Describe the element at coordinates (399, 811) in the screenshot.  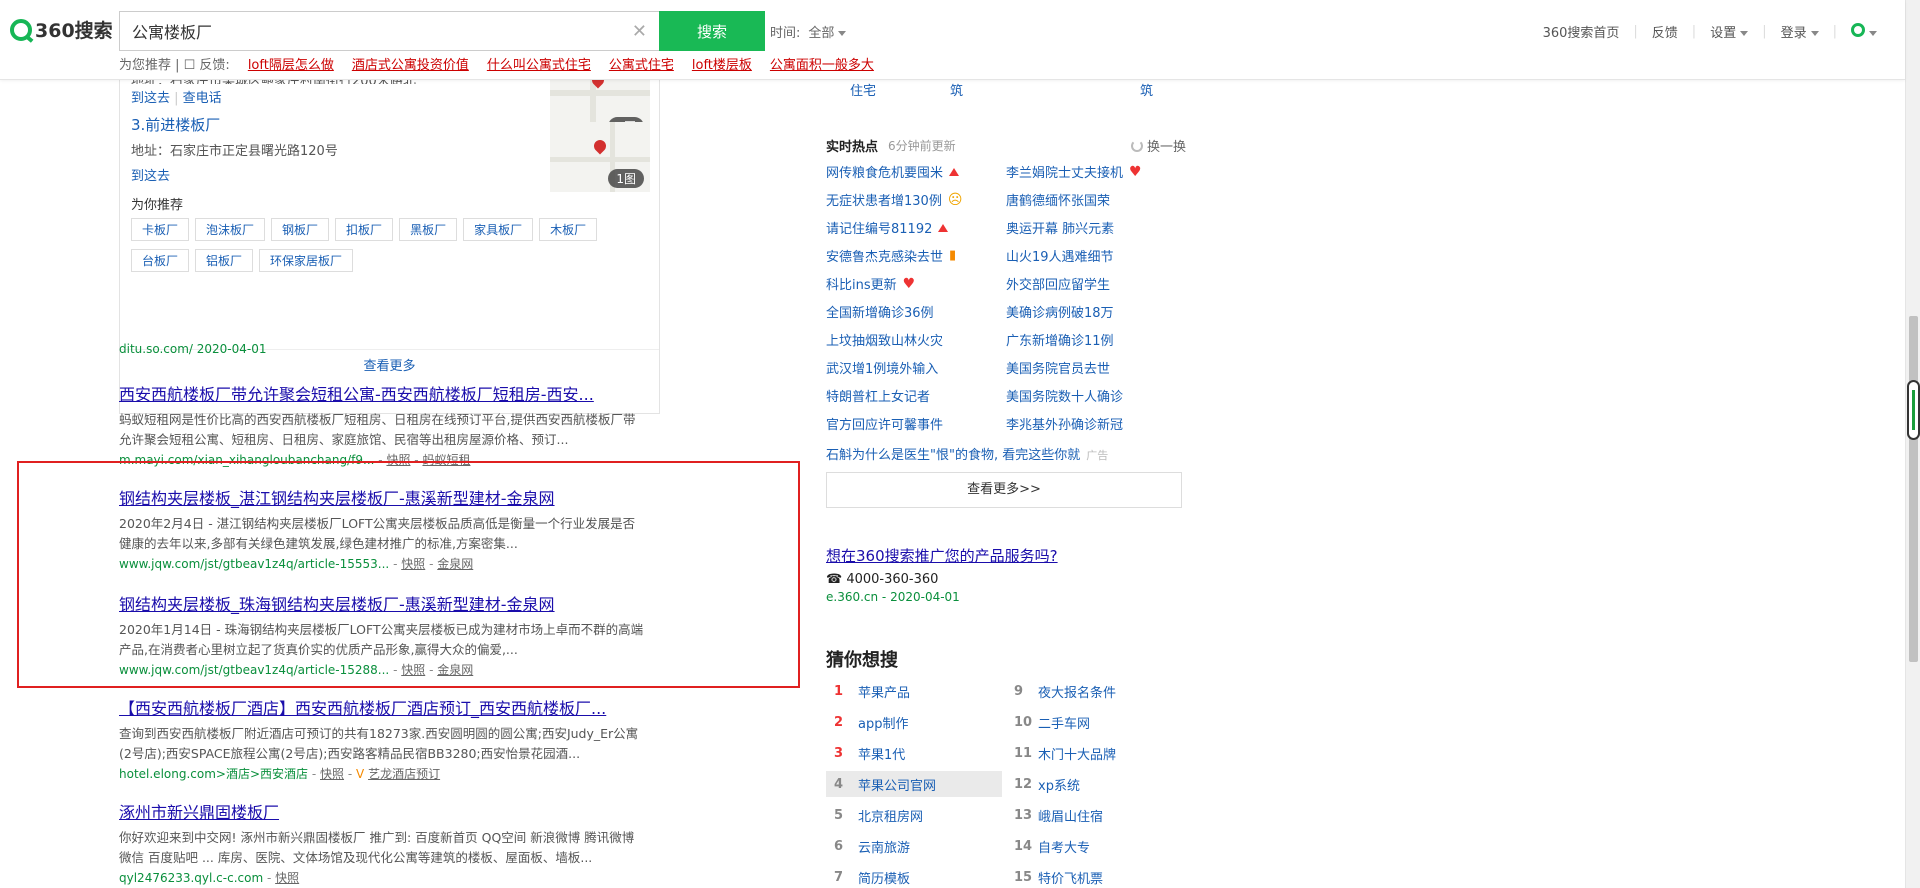
I see `result-title: 涿州市新兴鼎固楼板厂` at that location.